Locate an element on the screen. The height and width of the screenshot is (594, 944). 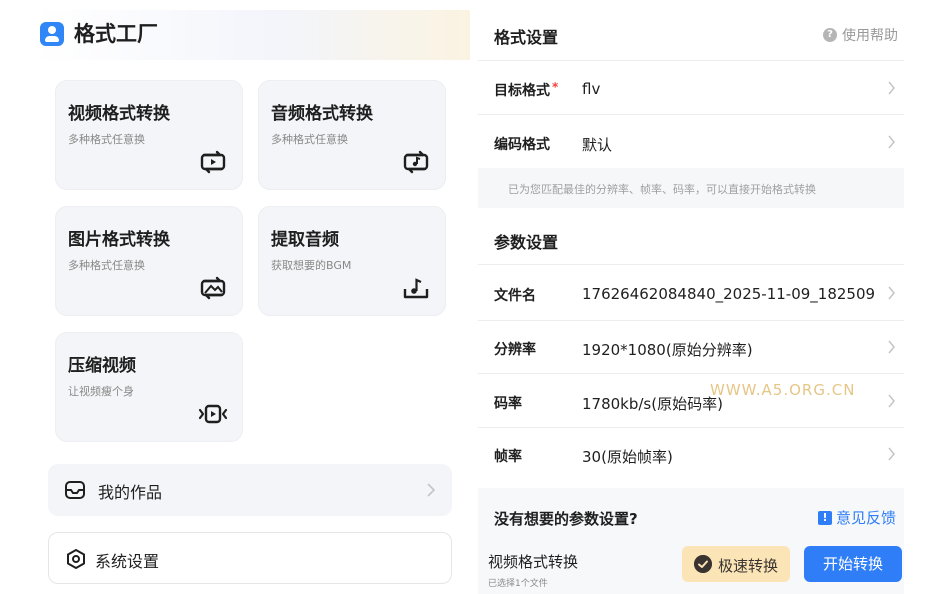
system-settings-button: 系统设置 is located at coordinates (250, 558).